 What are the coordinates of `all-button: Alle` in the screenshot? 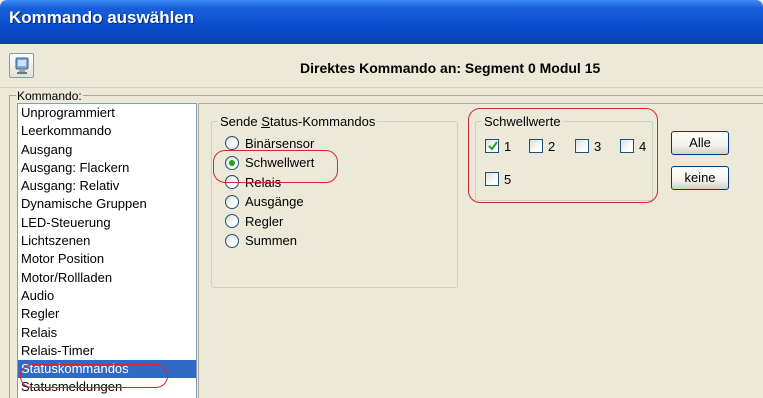 It's located at (700, 143).